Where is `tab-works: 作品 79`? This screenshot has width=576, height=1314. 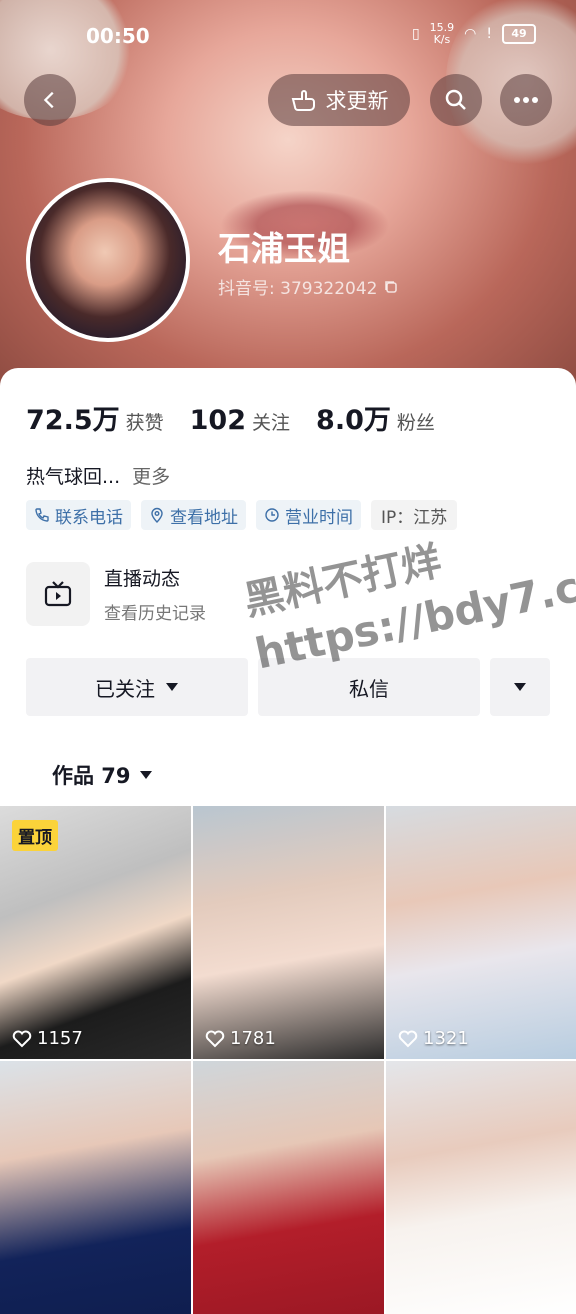 tab-works: 作品 79 is located at coordinates (102, 775).